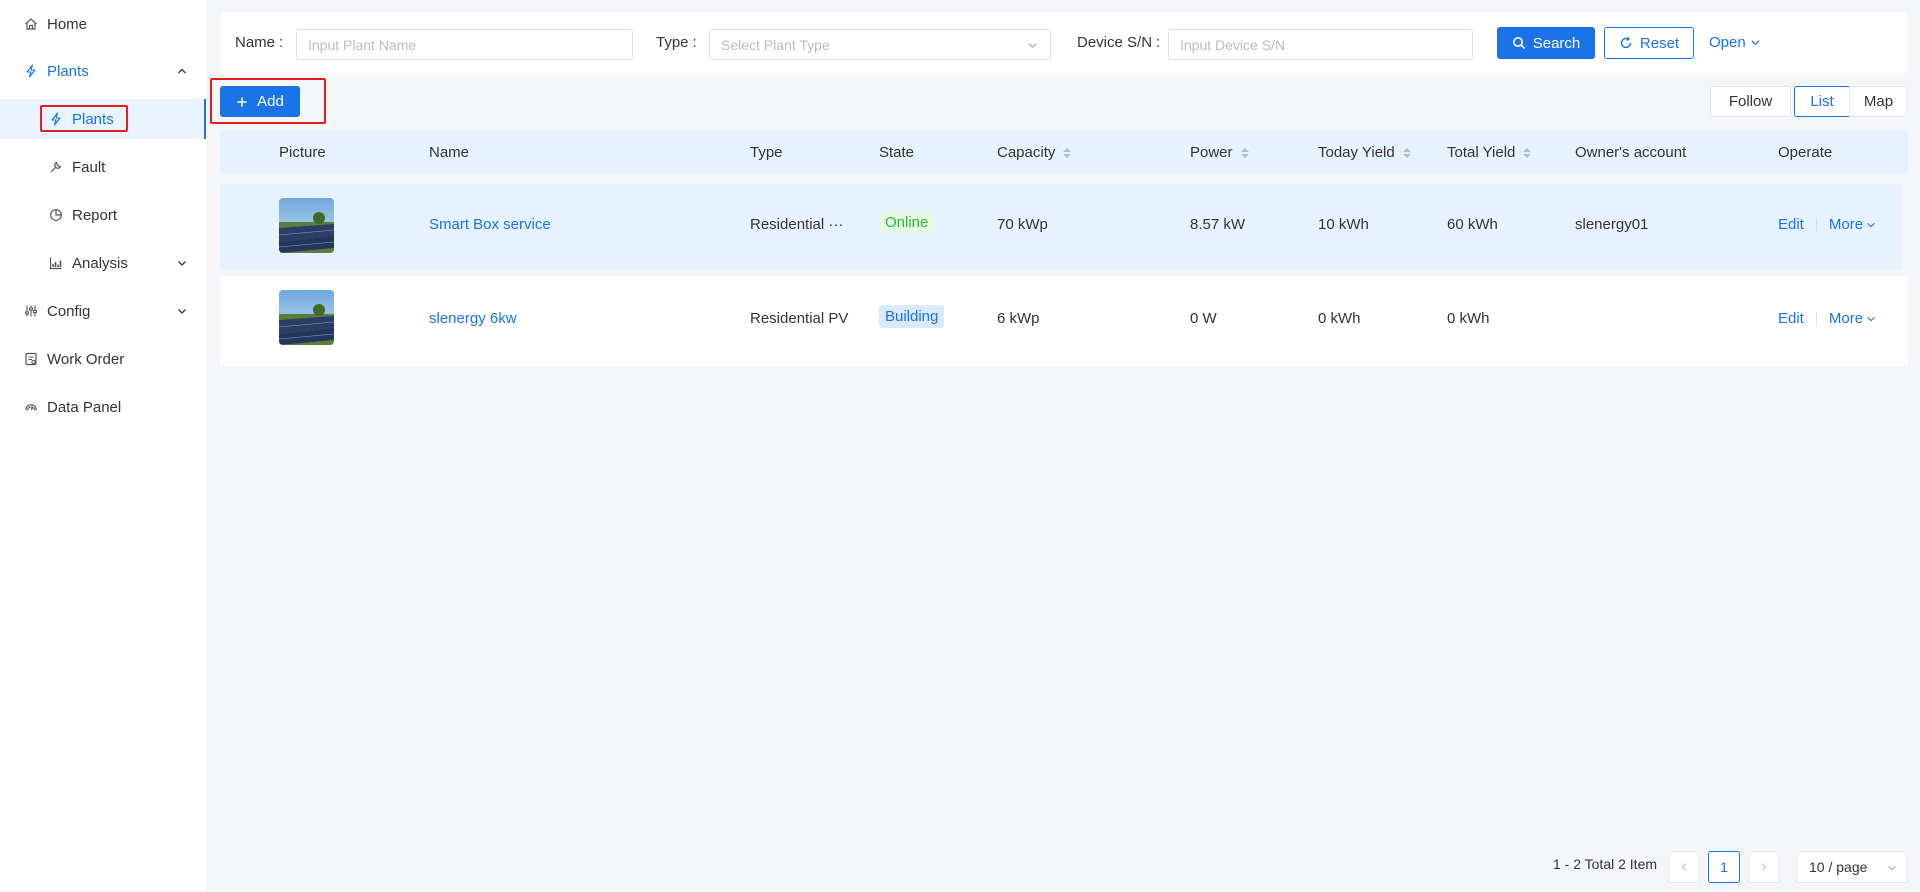 The image size is (1920, 892). I want to click on today-yield-header-label: Today Yield, so click(1356, 152).